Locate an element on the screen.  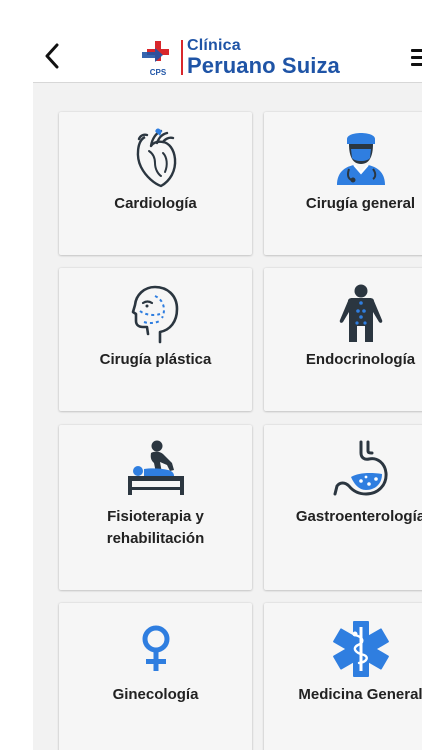
card-label: Medicina General is located at coordinates (360, 694).